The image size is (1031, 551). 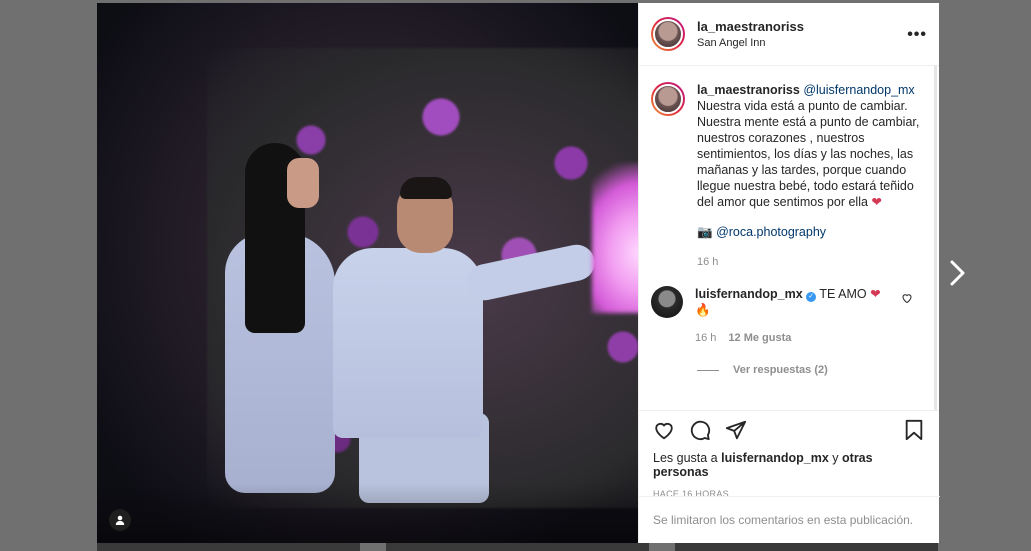 I want to click on photo-woman-face, so click(x=303, y=183).